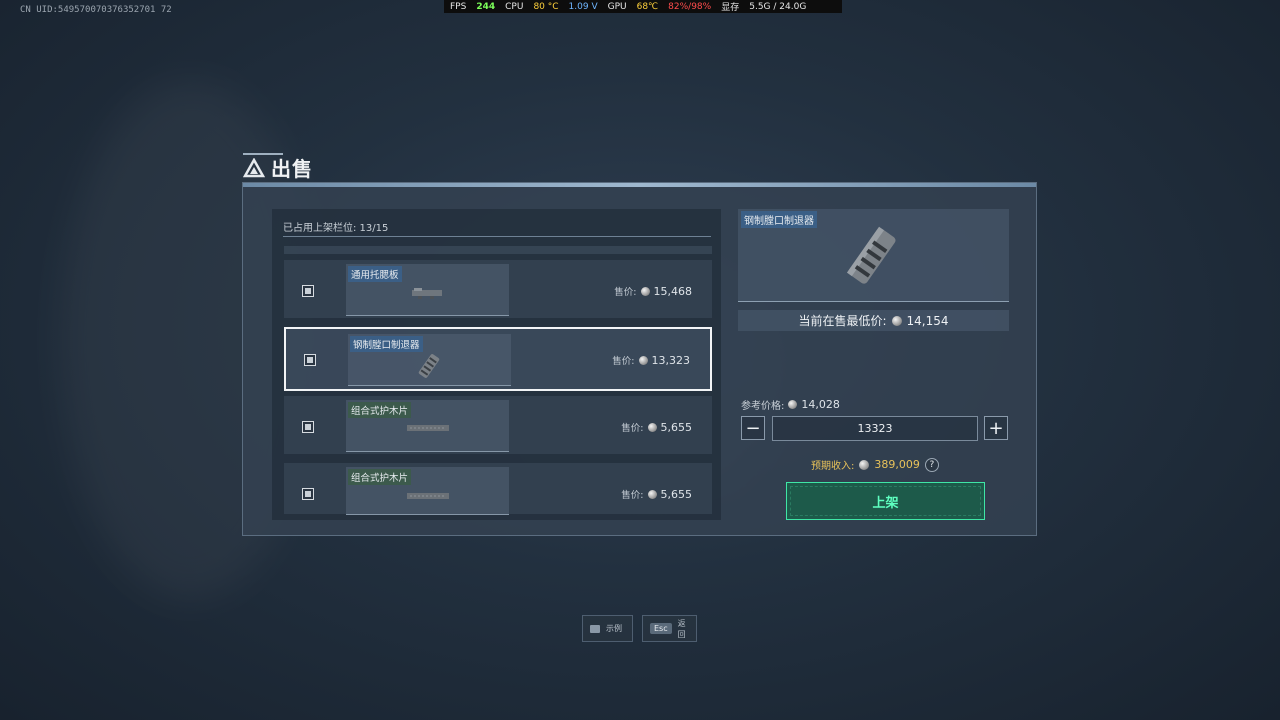 This screenshot has height=720, width=1280. What do you see at coordinates (386, 344) in the screenshot?
I see `item-name-tag: 钢制膛口制退器` at bounding box center [386, 344].